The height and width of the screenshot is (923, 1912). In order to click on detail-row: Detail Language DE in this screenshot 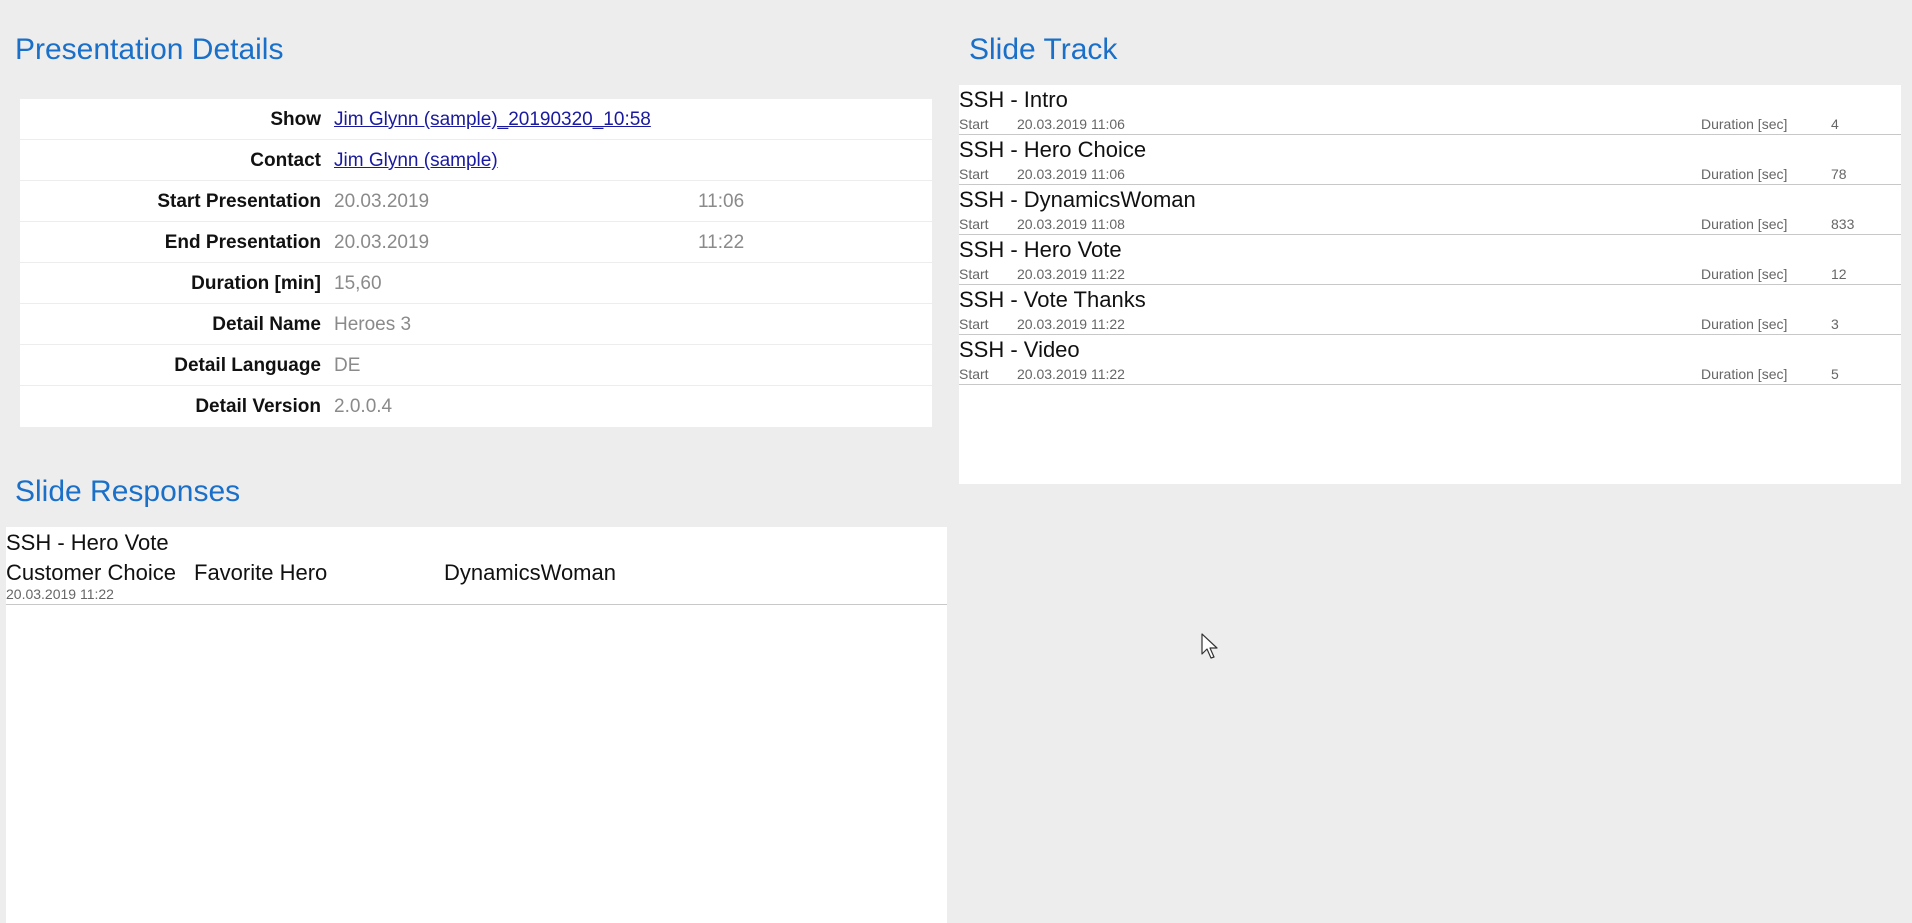, I will do `click(476, 365)`.